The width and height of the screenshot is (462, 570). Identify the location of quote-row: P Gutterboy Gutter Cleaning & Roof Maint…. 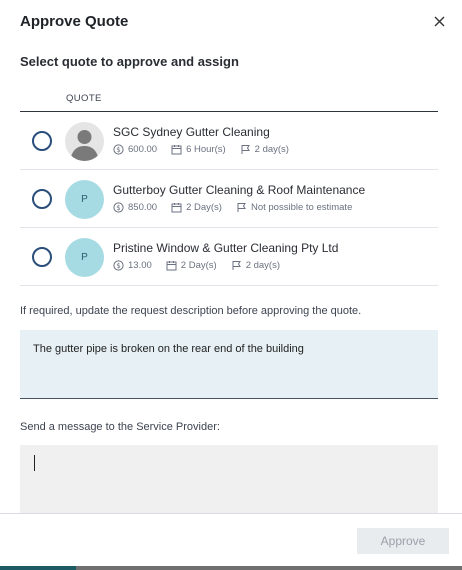
(229, 199).